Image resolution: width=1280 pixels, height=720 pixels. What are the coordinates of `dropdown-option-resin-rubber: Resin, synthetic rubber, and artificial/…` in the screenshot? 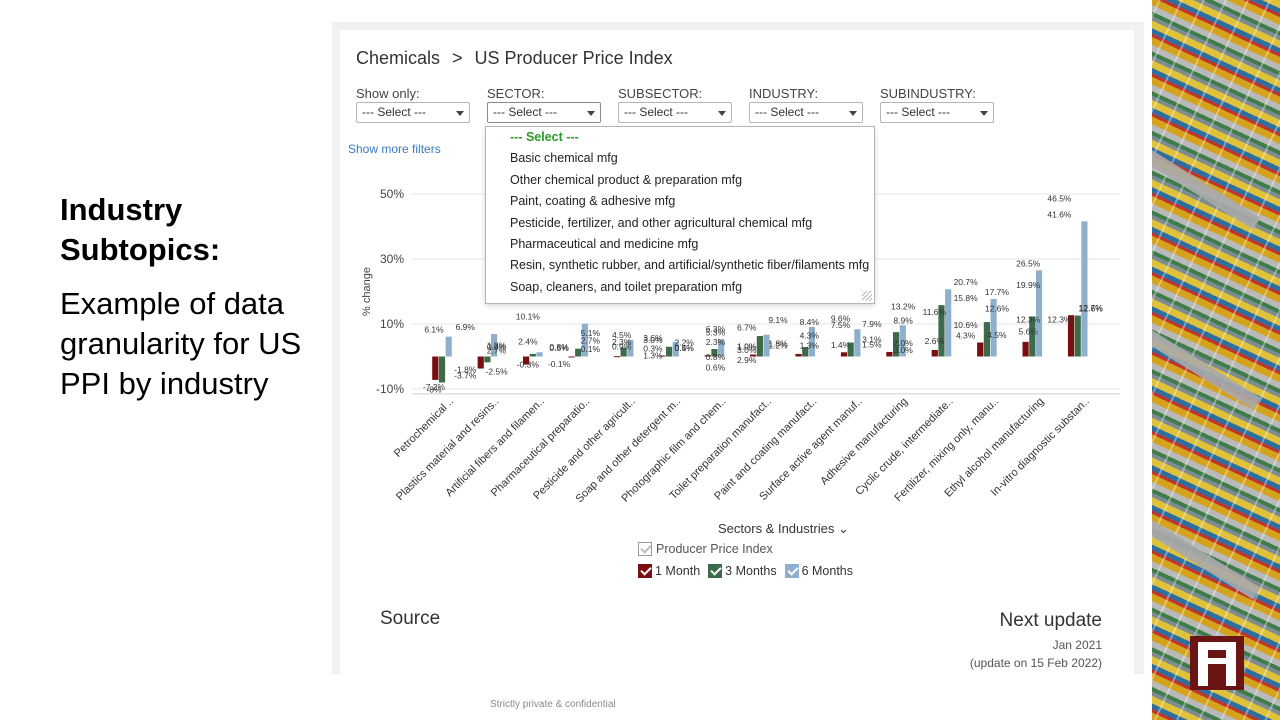 It's located at (680, 265).